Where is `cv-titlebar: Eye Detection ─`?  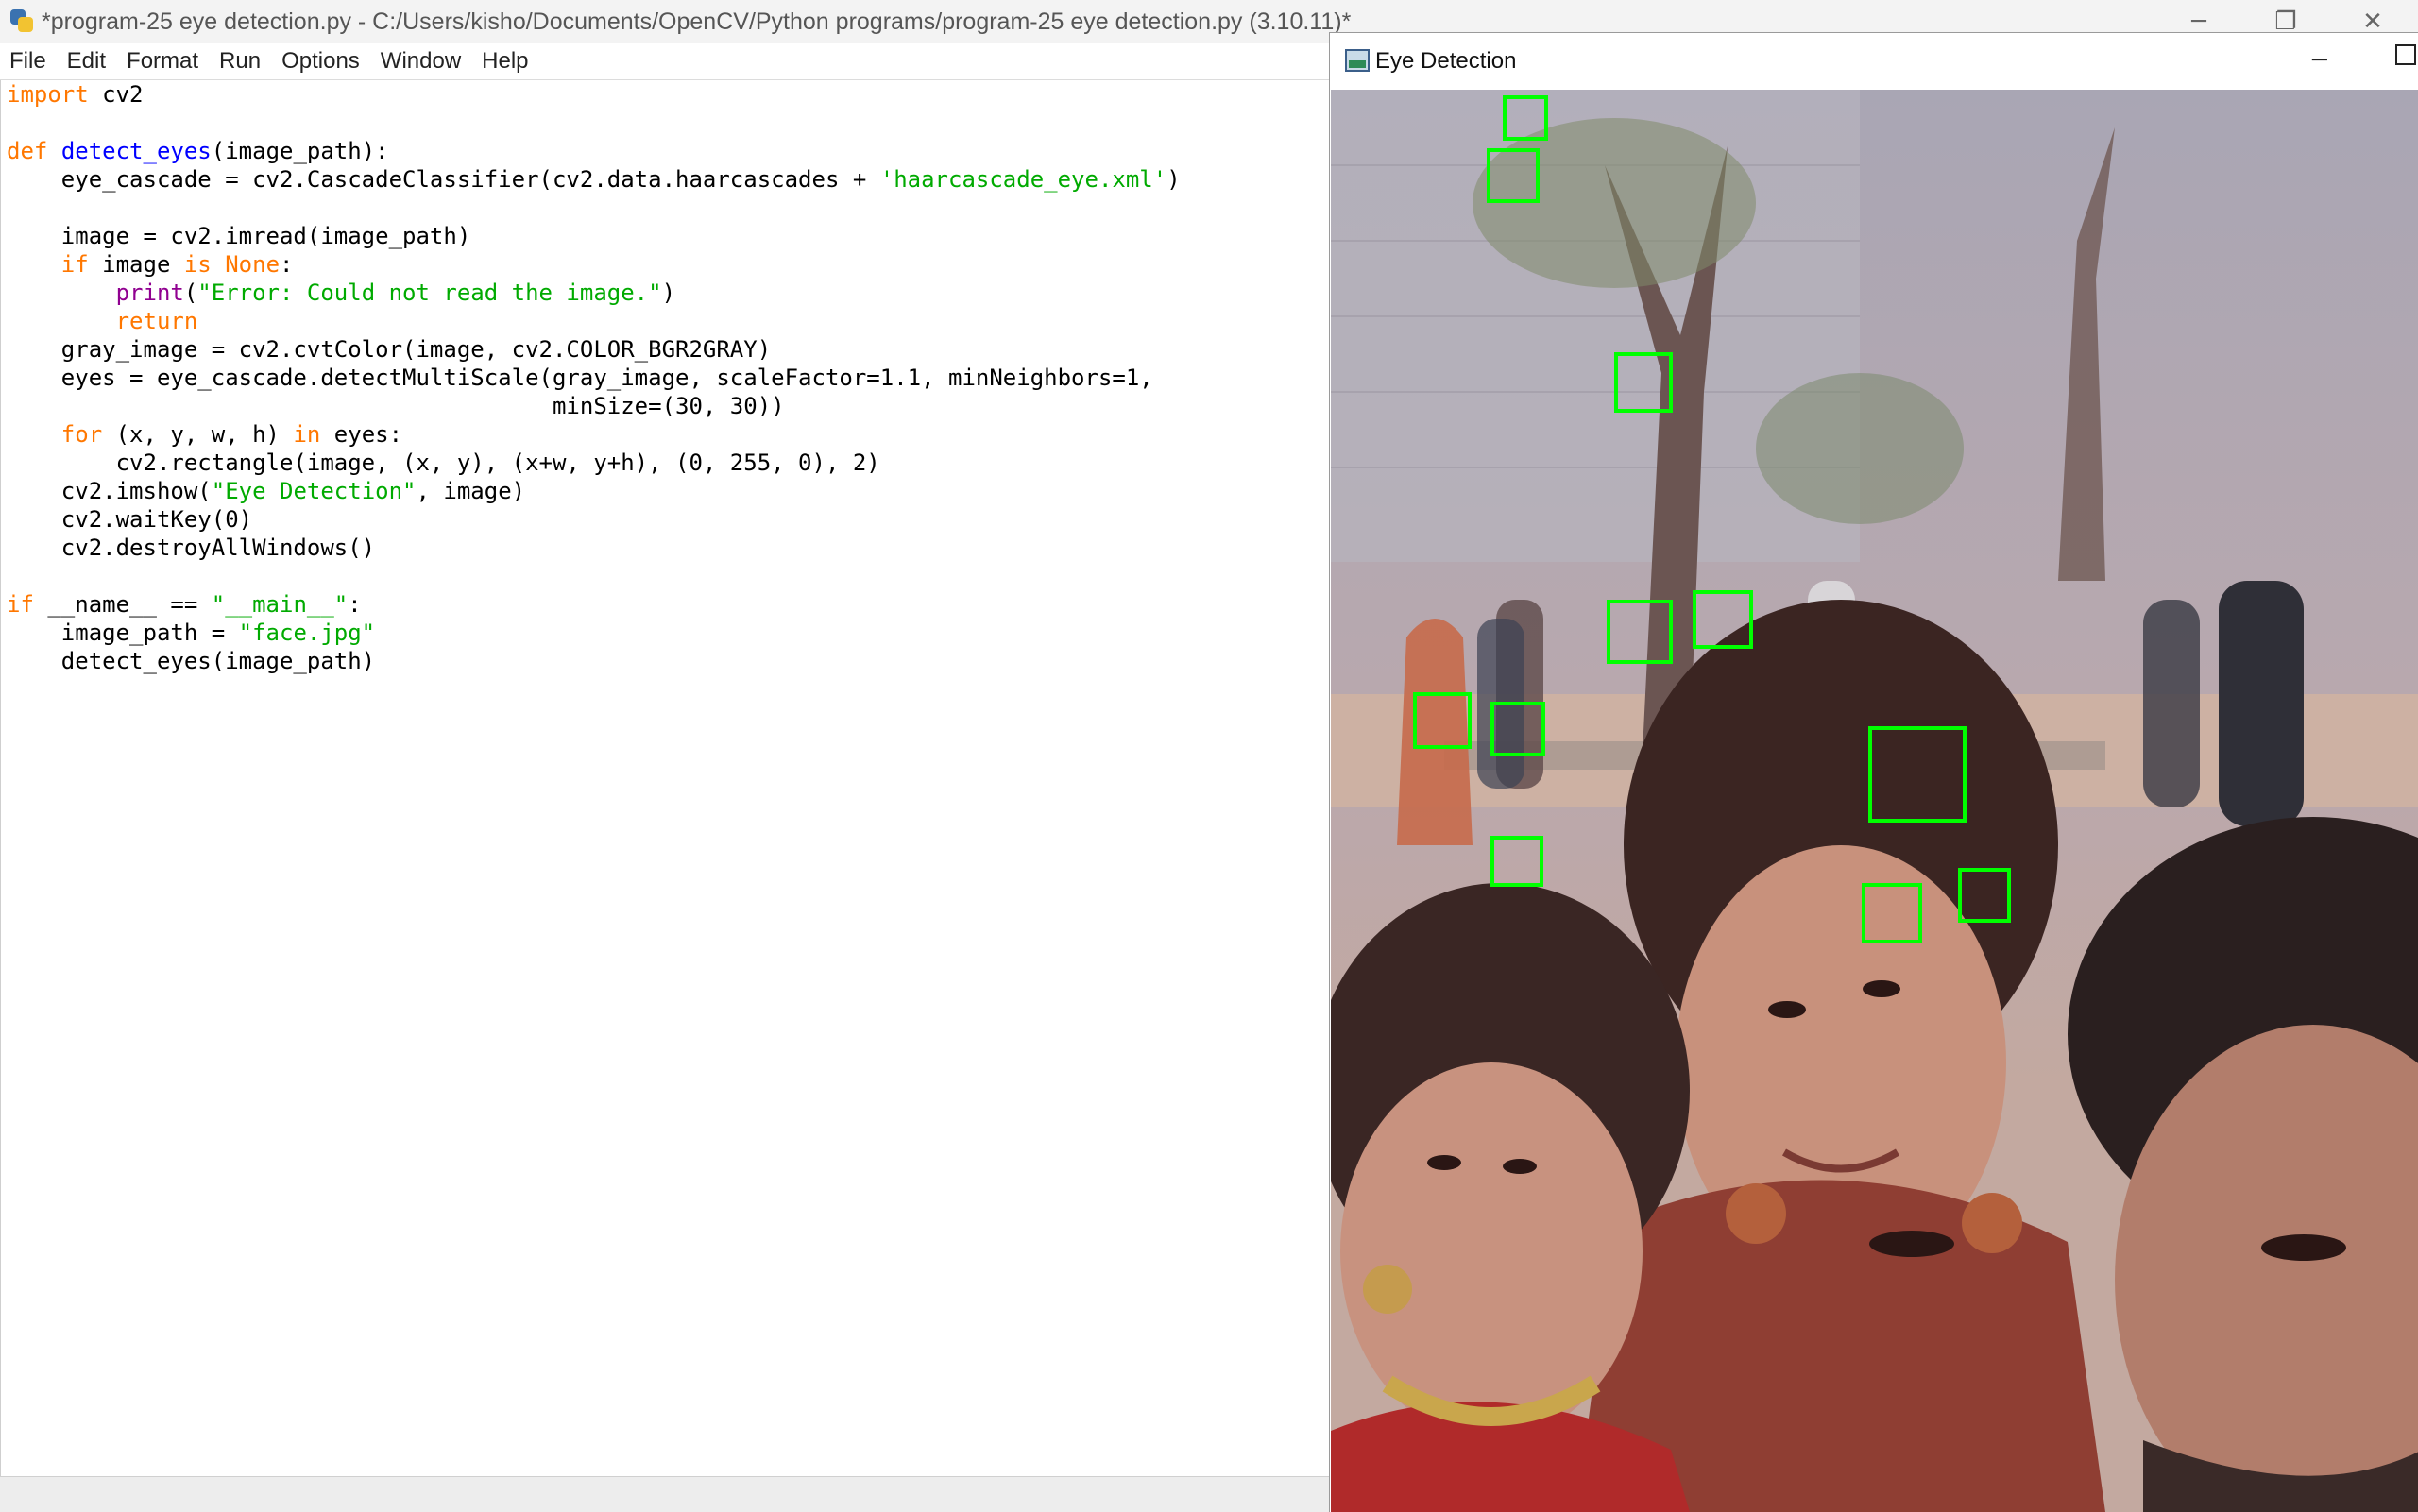 cv-titlebar: Eye Detection ─ is located at coordinates (1874, 61).